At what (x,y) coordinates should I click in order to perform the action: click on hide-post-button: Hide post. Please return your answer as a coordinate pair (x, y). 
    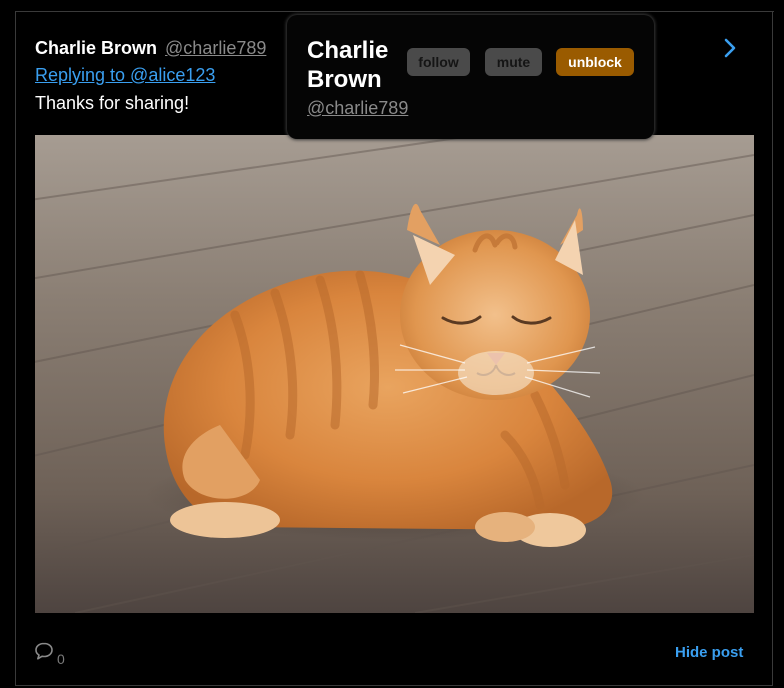
    Looking at the image, I should click on (709, 652).